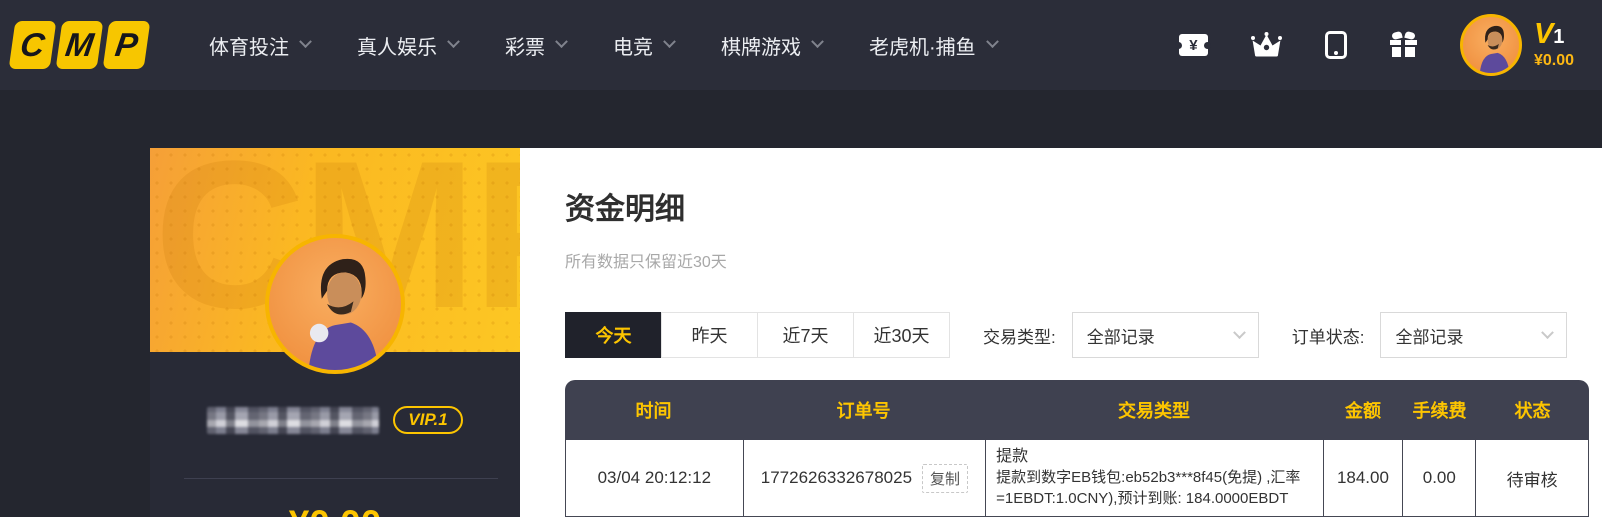  I want to click on menu-item-sports: 体育投注, so click(260, 45).